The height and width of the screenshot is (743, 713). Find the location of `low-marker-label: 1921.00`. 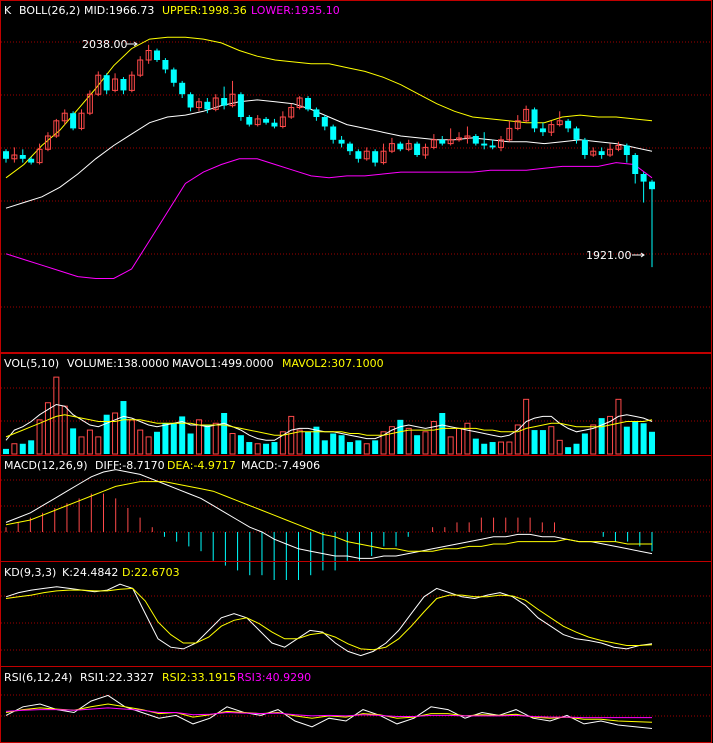

low-marker-label: 1921.00 is located at coordinates (609, 255).